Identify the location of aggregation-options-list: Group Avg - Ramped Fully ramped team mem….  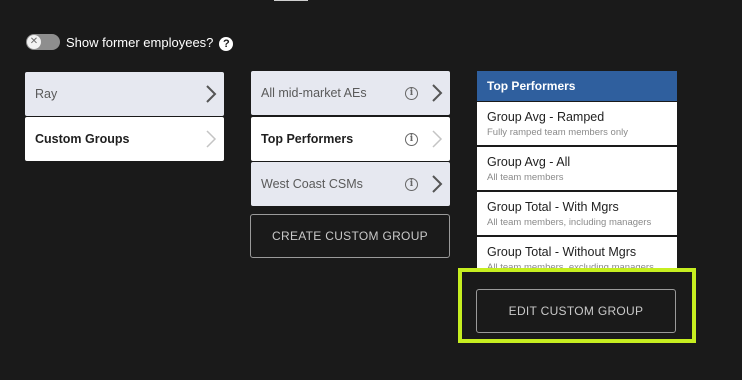
(577, 186).